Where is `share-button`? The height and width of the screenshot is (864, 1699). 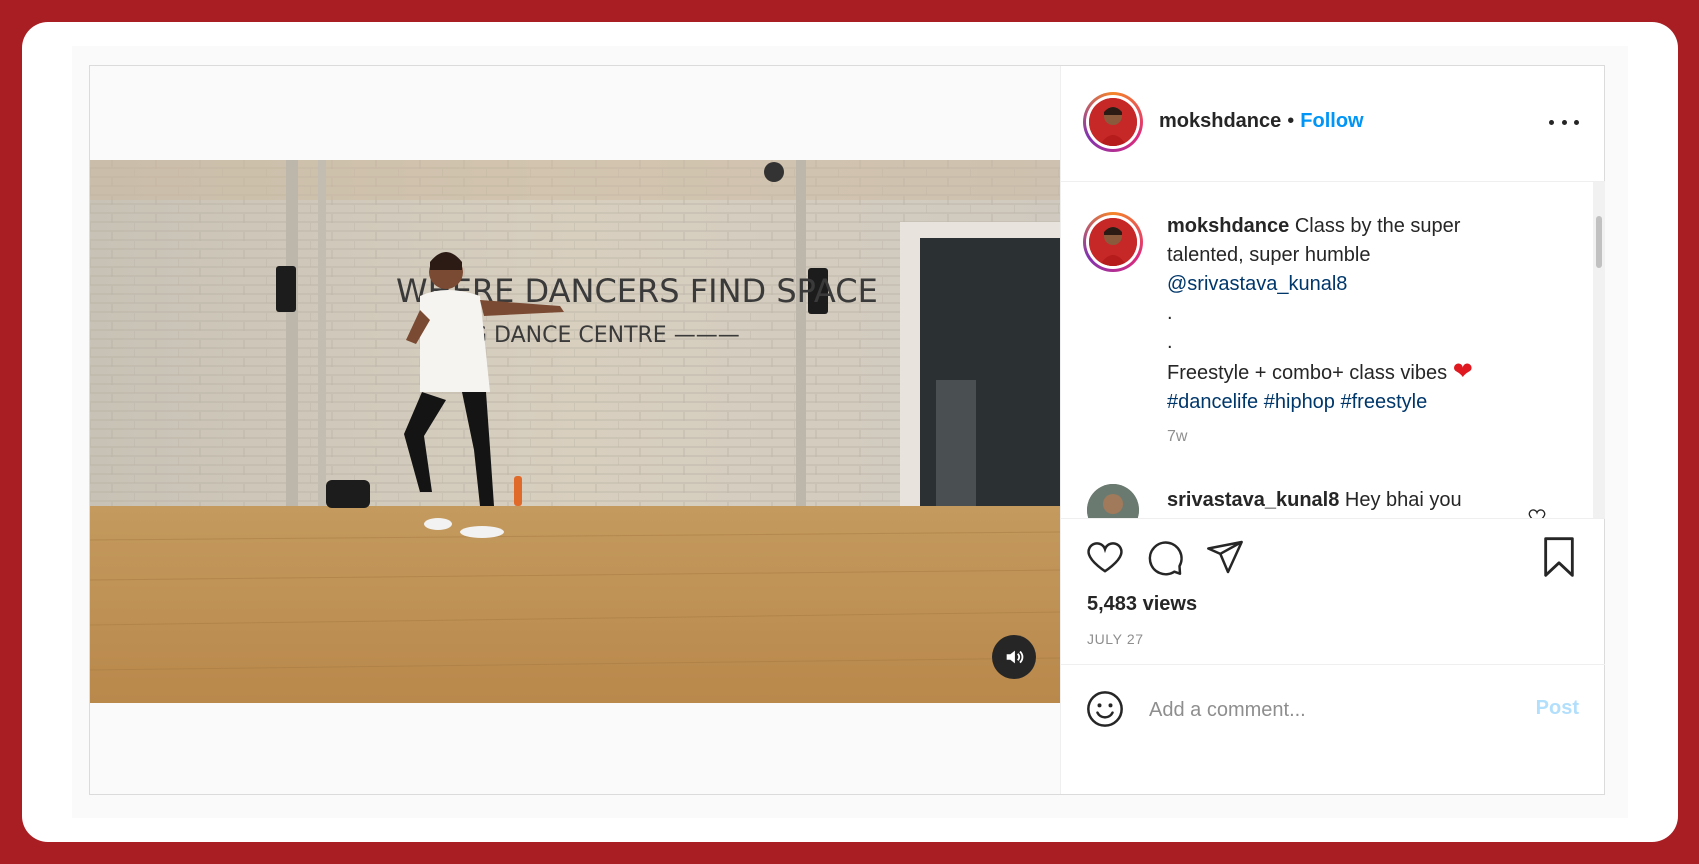 share-button is located at coordinates (1225, 559).